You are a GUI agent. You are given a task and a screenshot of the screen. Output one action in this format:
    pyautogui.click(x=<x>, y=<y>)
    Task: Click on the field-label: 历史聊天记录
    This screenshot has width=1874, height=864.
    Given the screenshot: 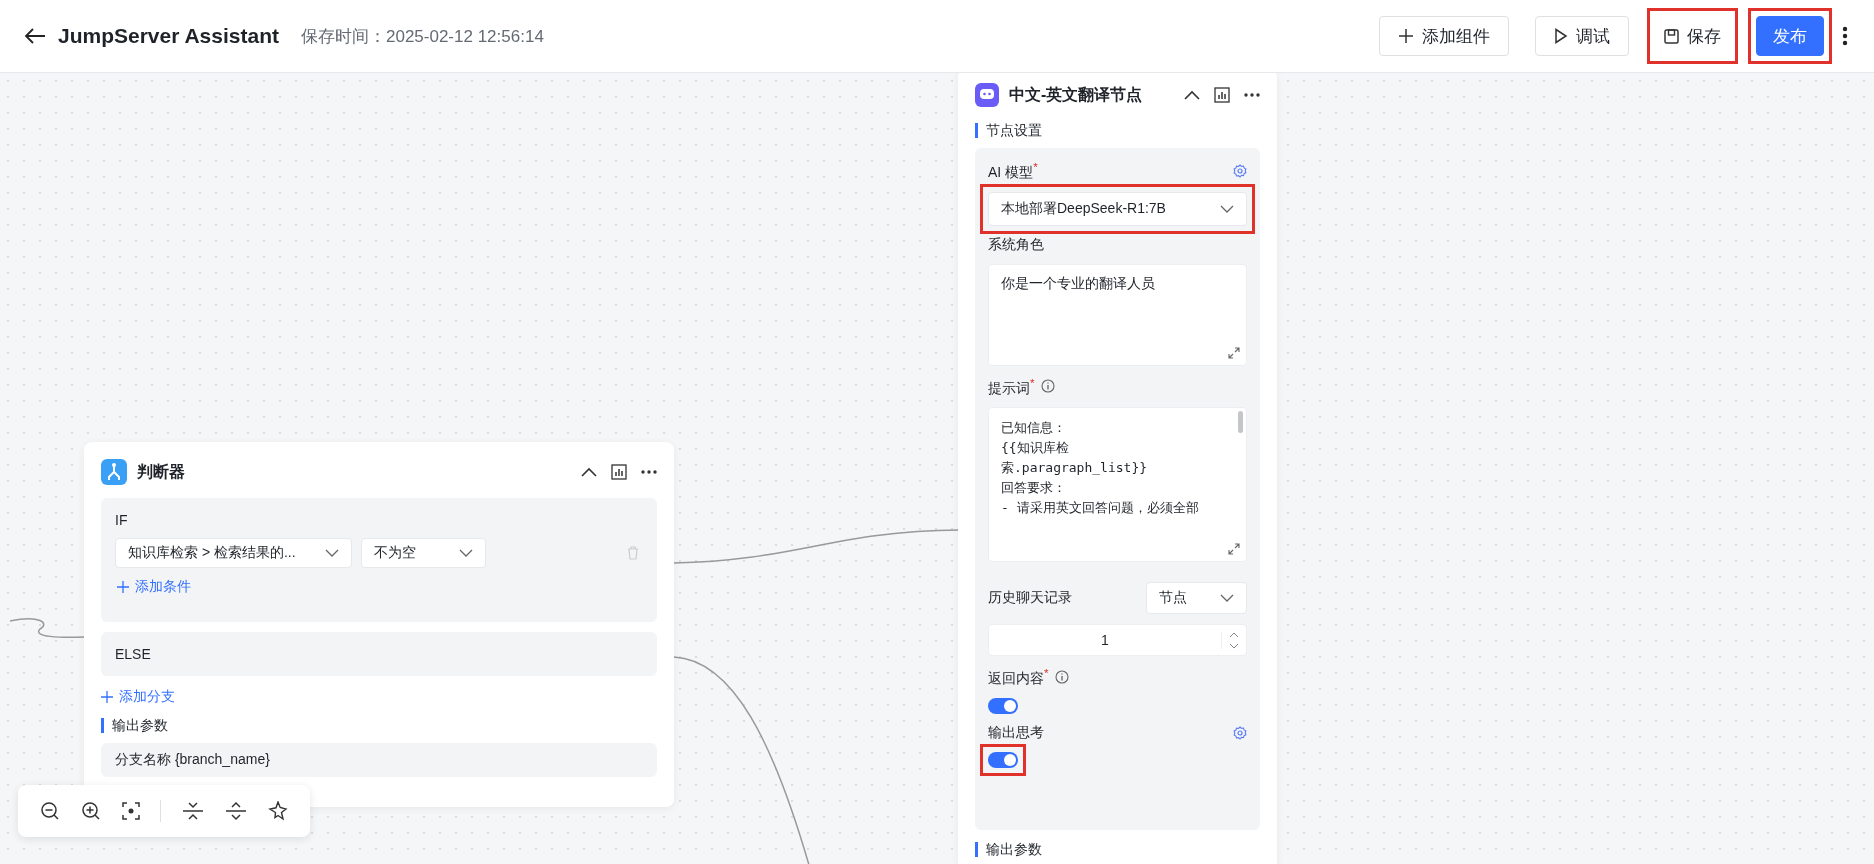 What is the action you would take?
    pyautogui.click(x=1030, y=598)
    